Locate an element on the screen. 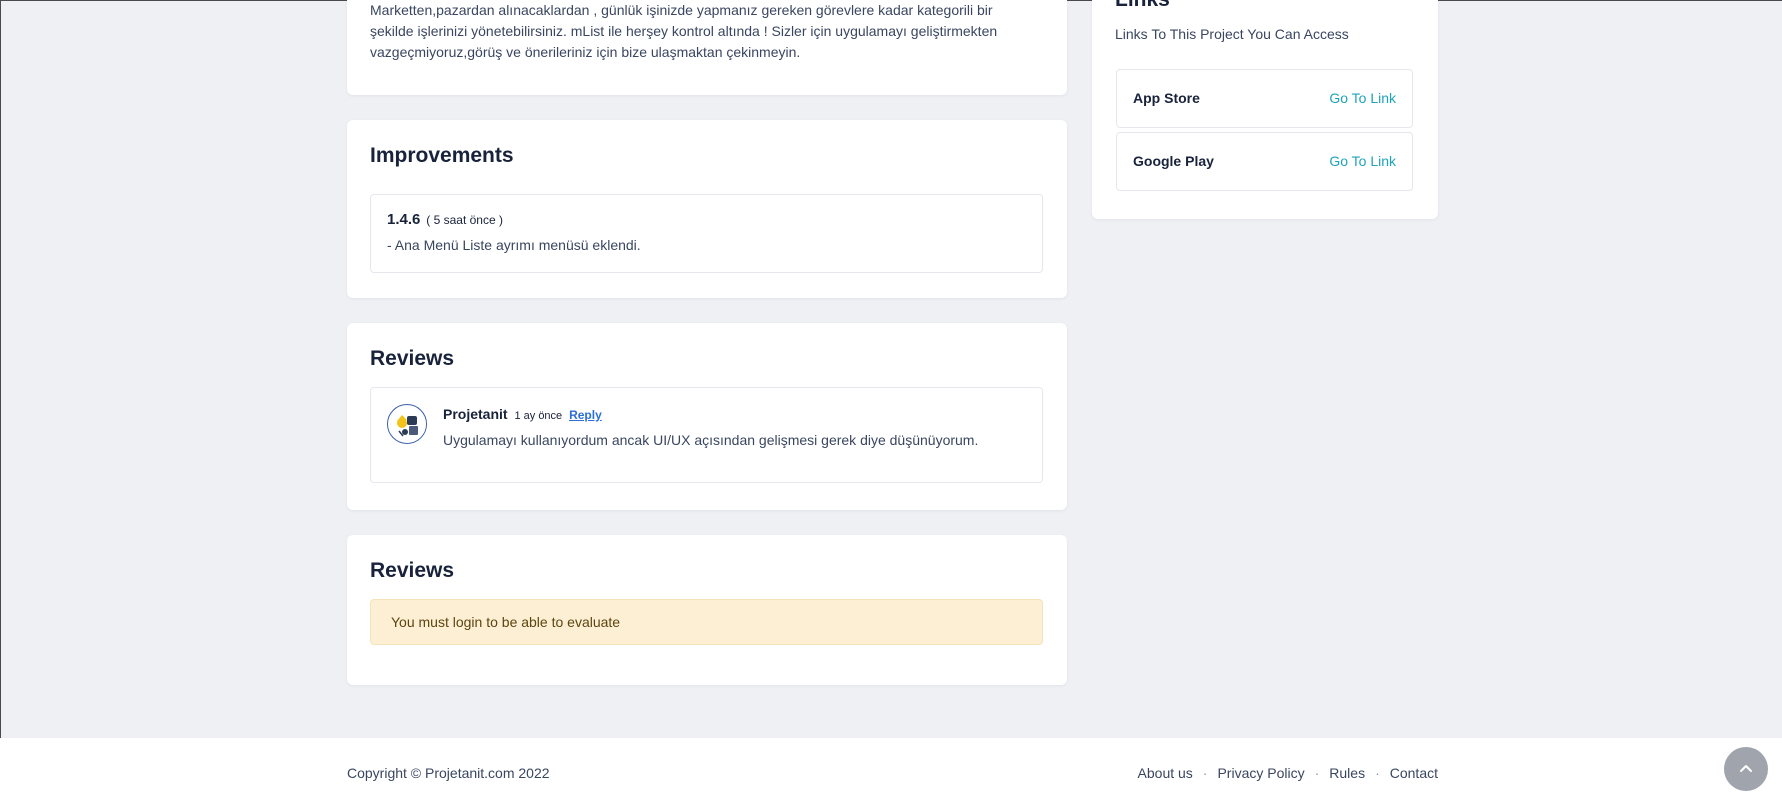 This screenshot has height=806, width=1782. review-header: Projetanit 1 ay önce Reply is located at coordinates (522, 414).